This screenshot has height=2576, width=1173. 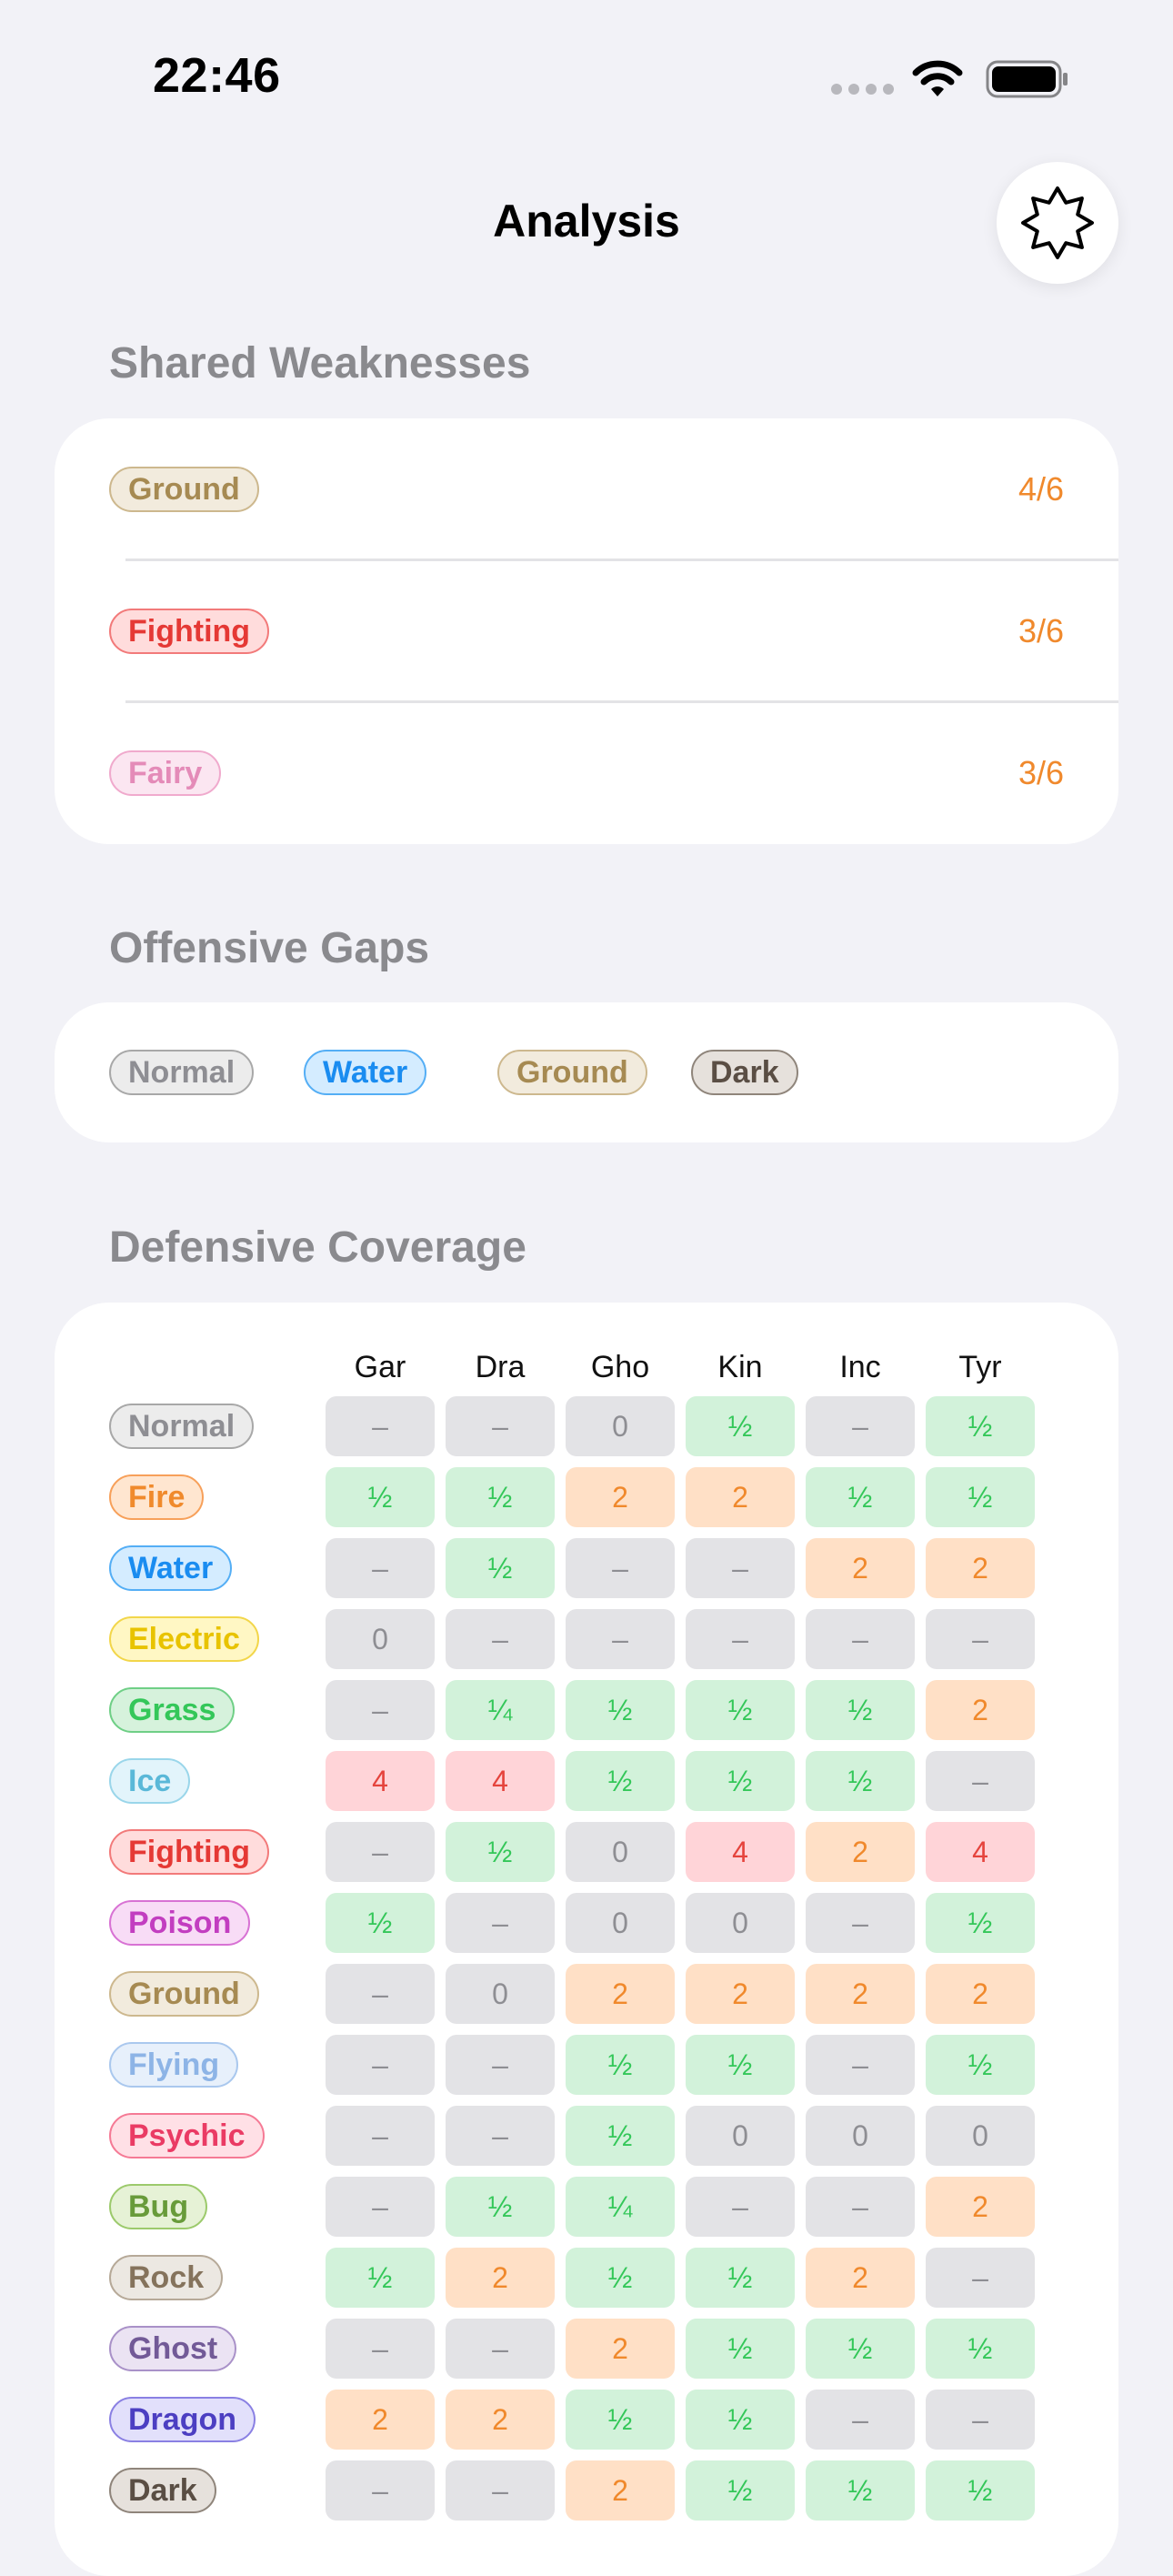 I want to click on type-pill: Fairy, so click(x=165, y=773).